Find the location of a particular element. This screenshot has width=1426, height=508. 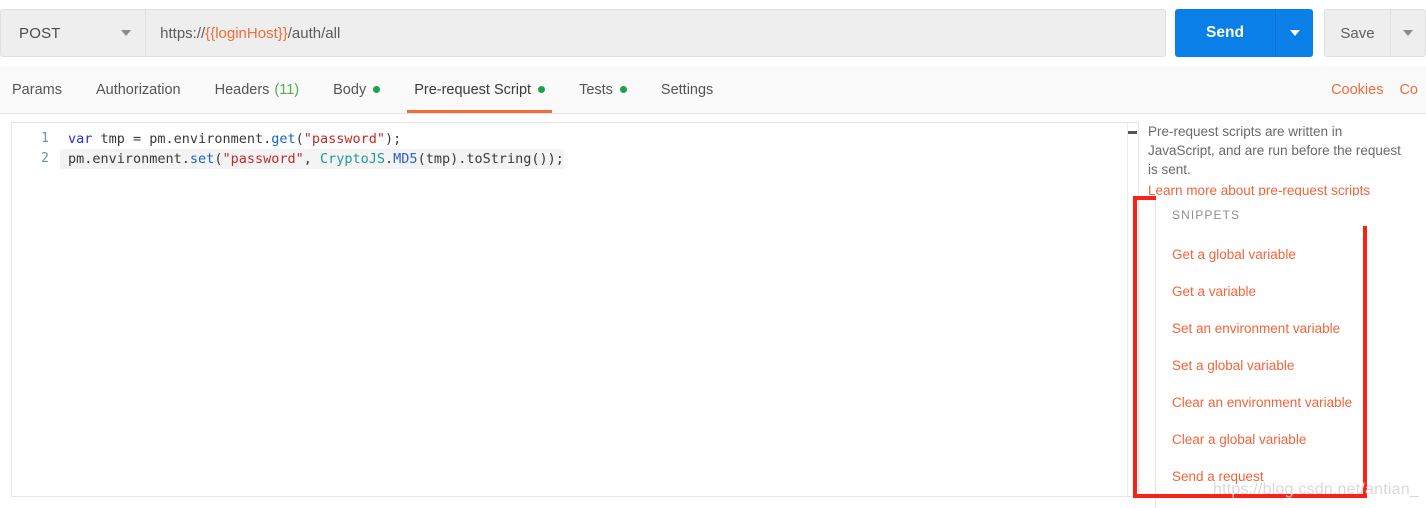

code-token-paren: (tmp). is located at coordinates (442, 159).